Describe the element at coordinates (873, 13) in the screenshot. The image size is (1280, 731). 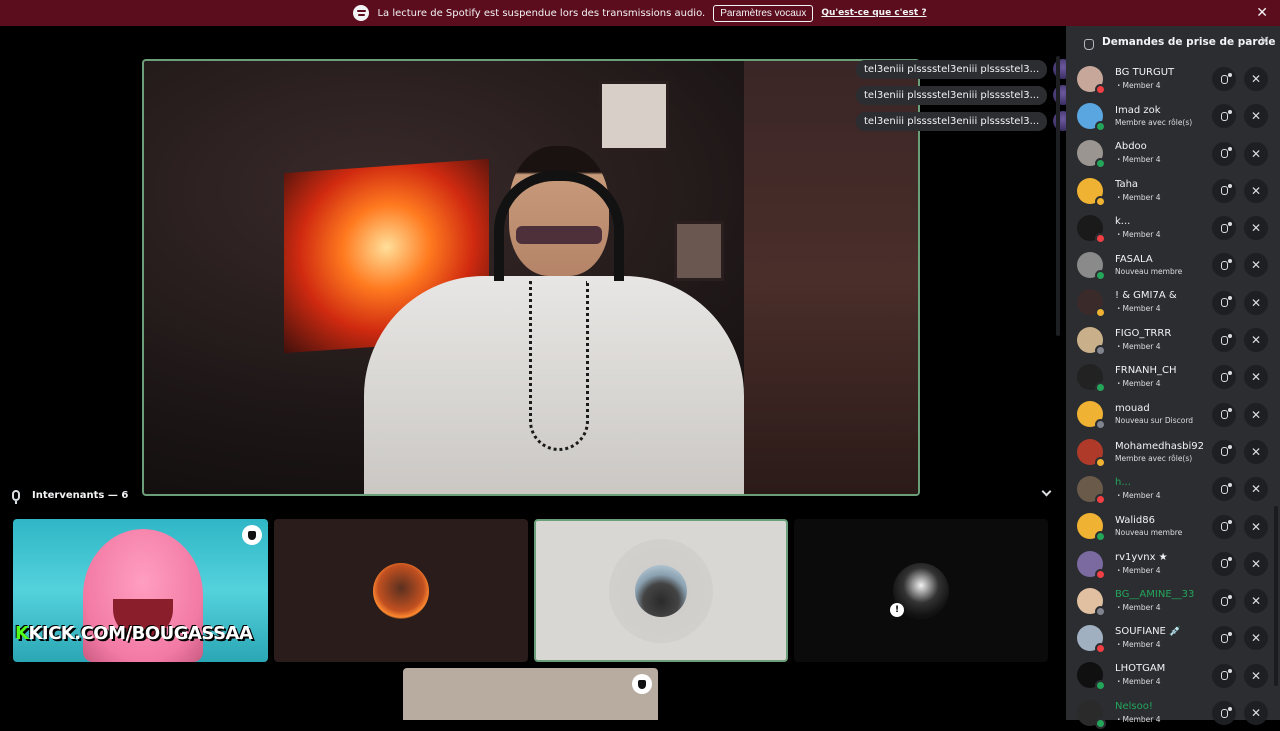
I see `what-is-this-link: Qu'est-ce que c'est ?` at that location.